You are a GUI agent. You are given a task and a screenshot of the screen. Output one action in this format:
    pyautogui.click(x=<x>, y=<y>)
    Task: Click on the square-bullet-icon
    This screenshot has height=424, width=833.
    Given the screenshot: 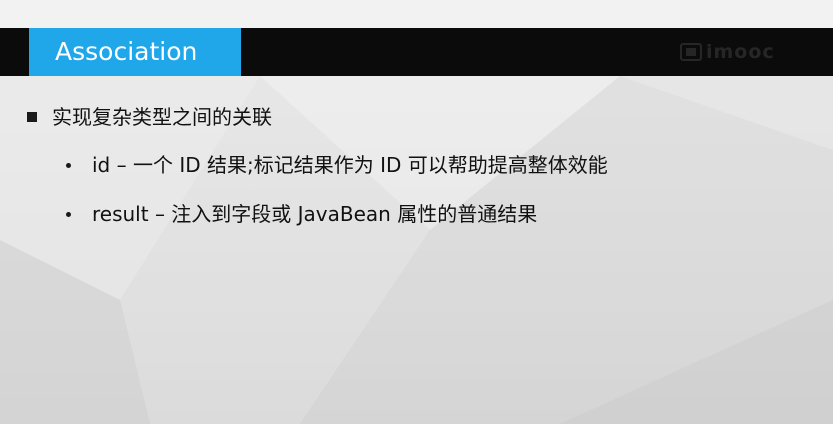 What is the action you would take?
    pyautogui.click(x=32, y=117)
    